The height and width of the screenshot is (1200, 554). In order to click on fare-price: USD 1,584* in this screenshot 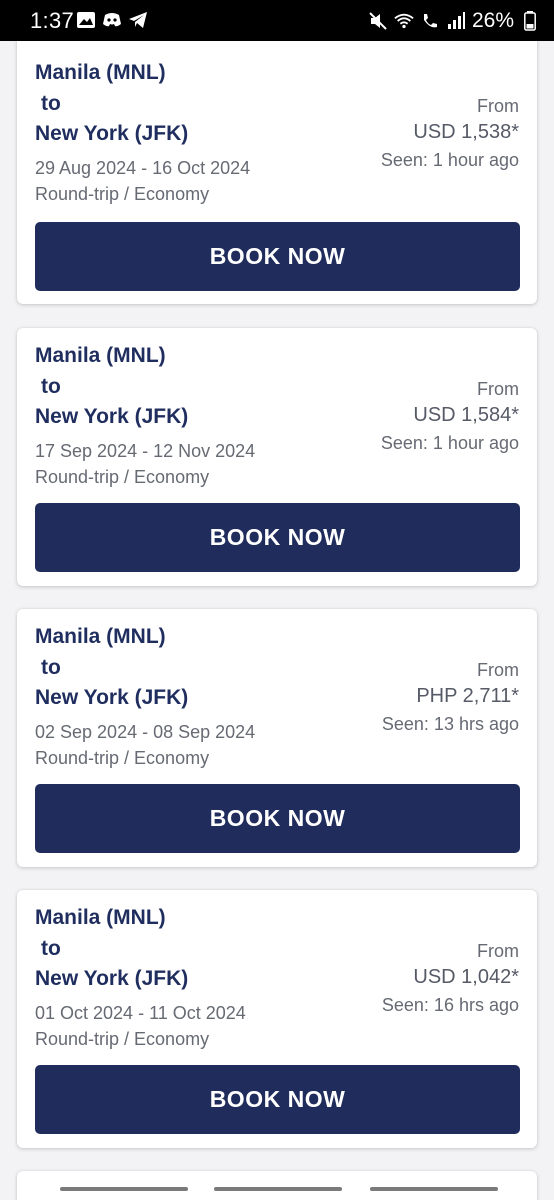, I will do `click(466, 415)`.